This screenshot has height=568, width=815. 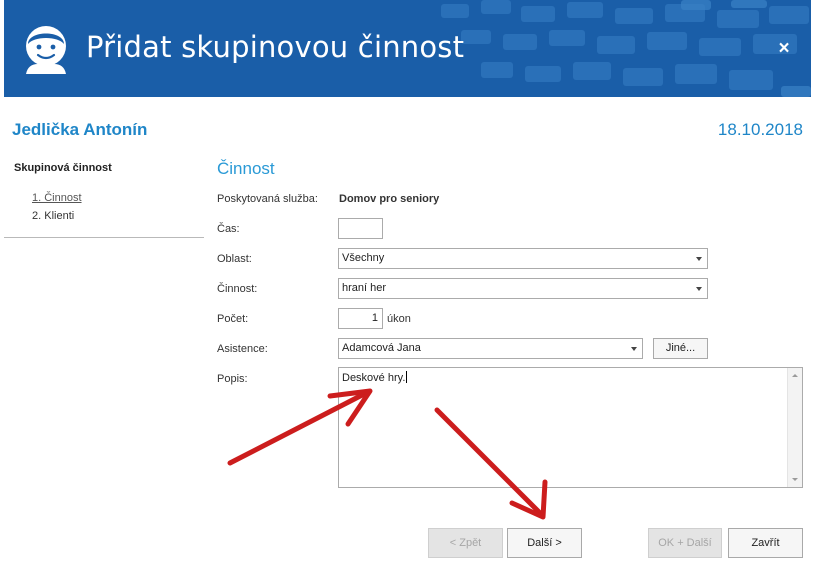 I want to click on description-text: Deskové hry., so click(x=375, y=377).